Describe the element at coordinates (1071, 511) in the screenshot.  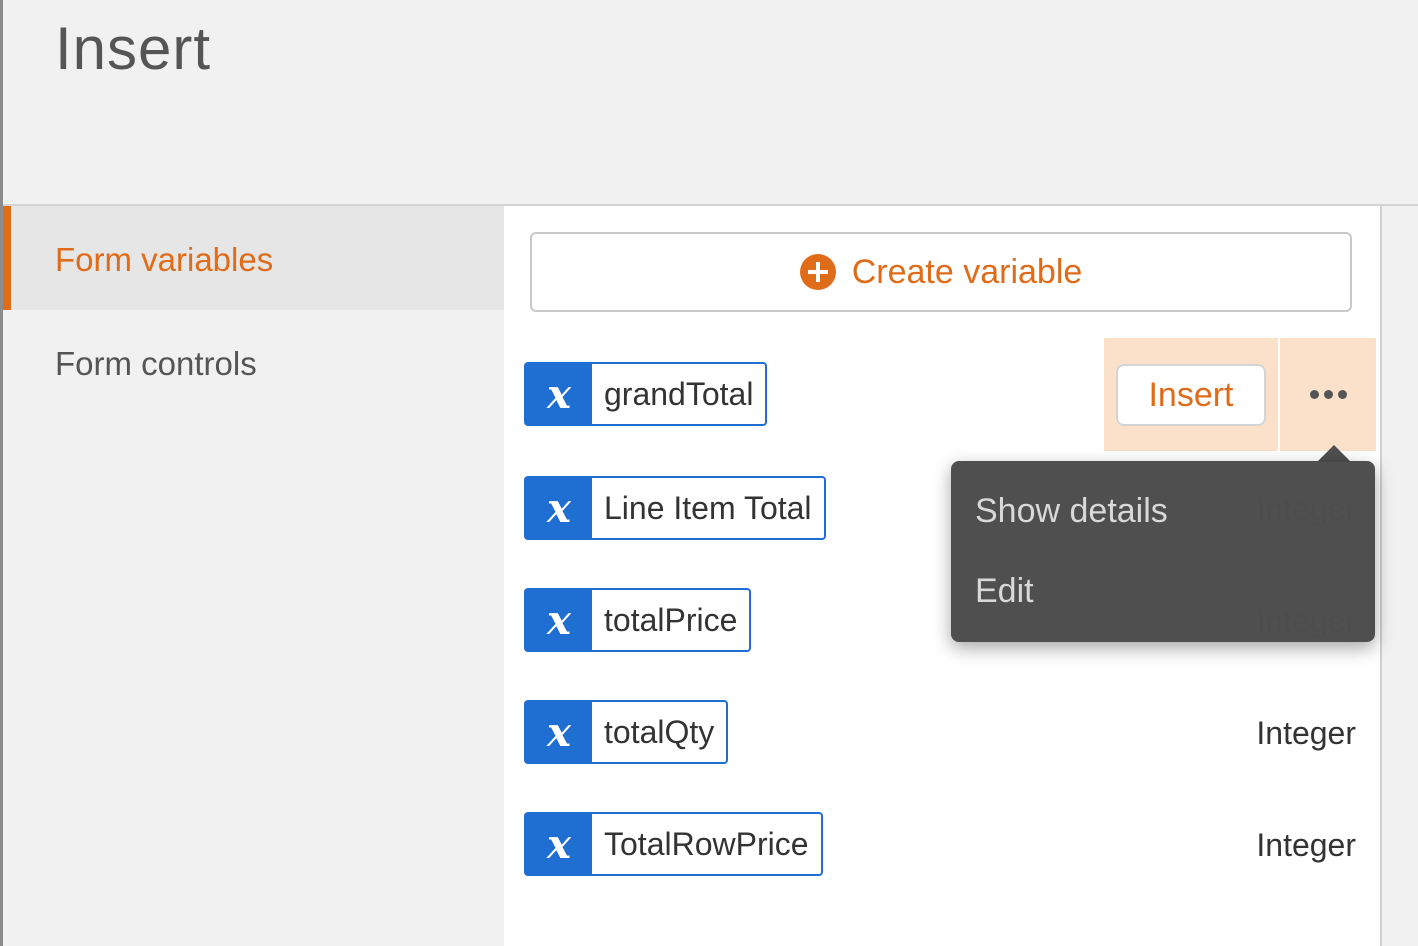
I see `menu-item-show-details: Show details` at that location.